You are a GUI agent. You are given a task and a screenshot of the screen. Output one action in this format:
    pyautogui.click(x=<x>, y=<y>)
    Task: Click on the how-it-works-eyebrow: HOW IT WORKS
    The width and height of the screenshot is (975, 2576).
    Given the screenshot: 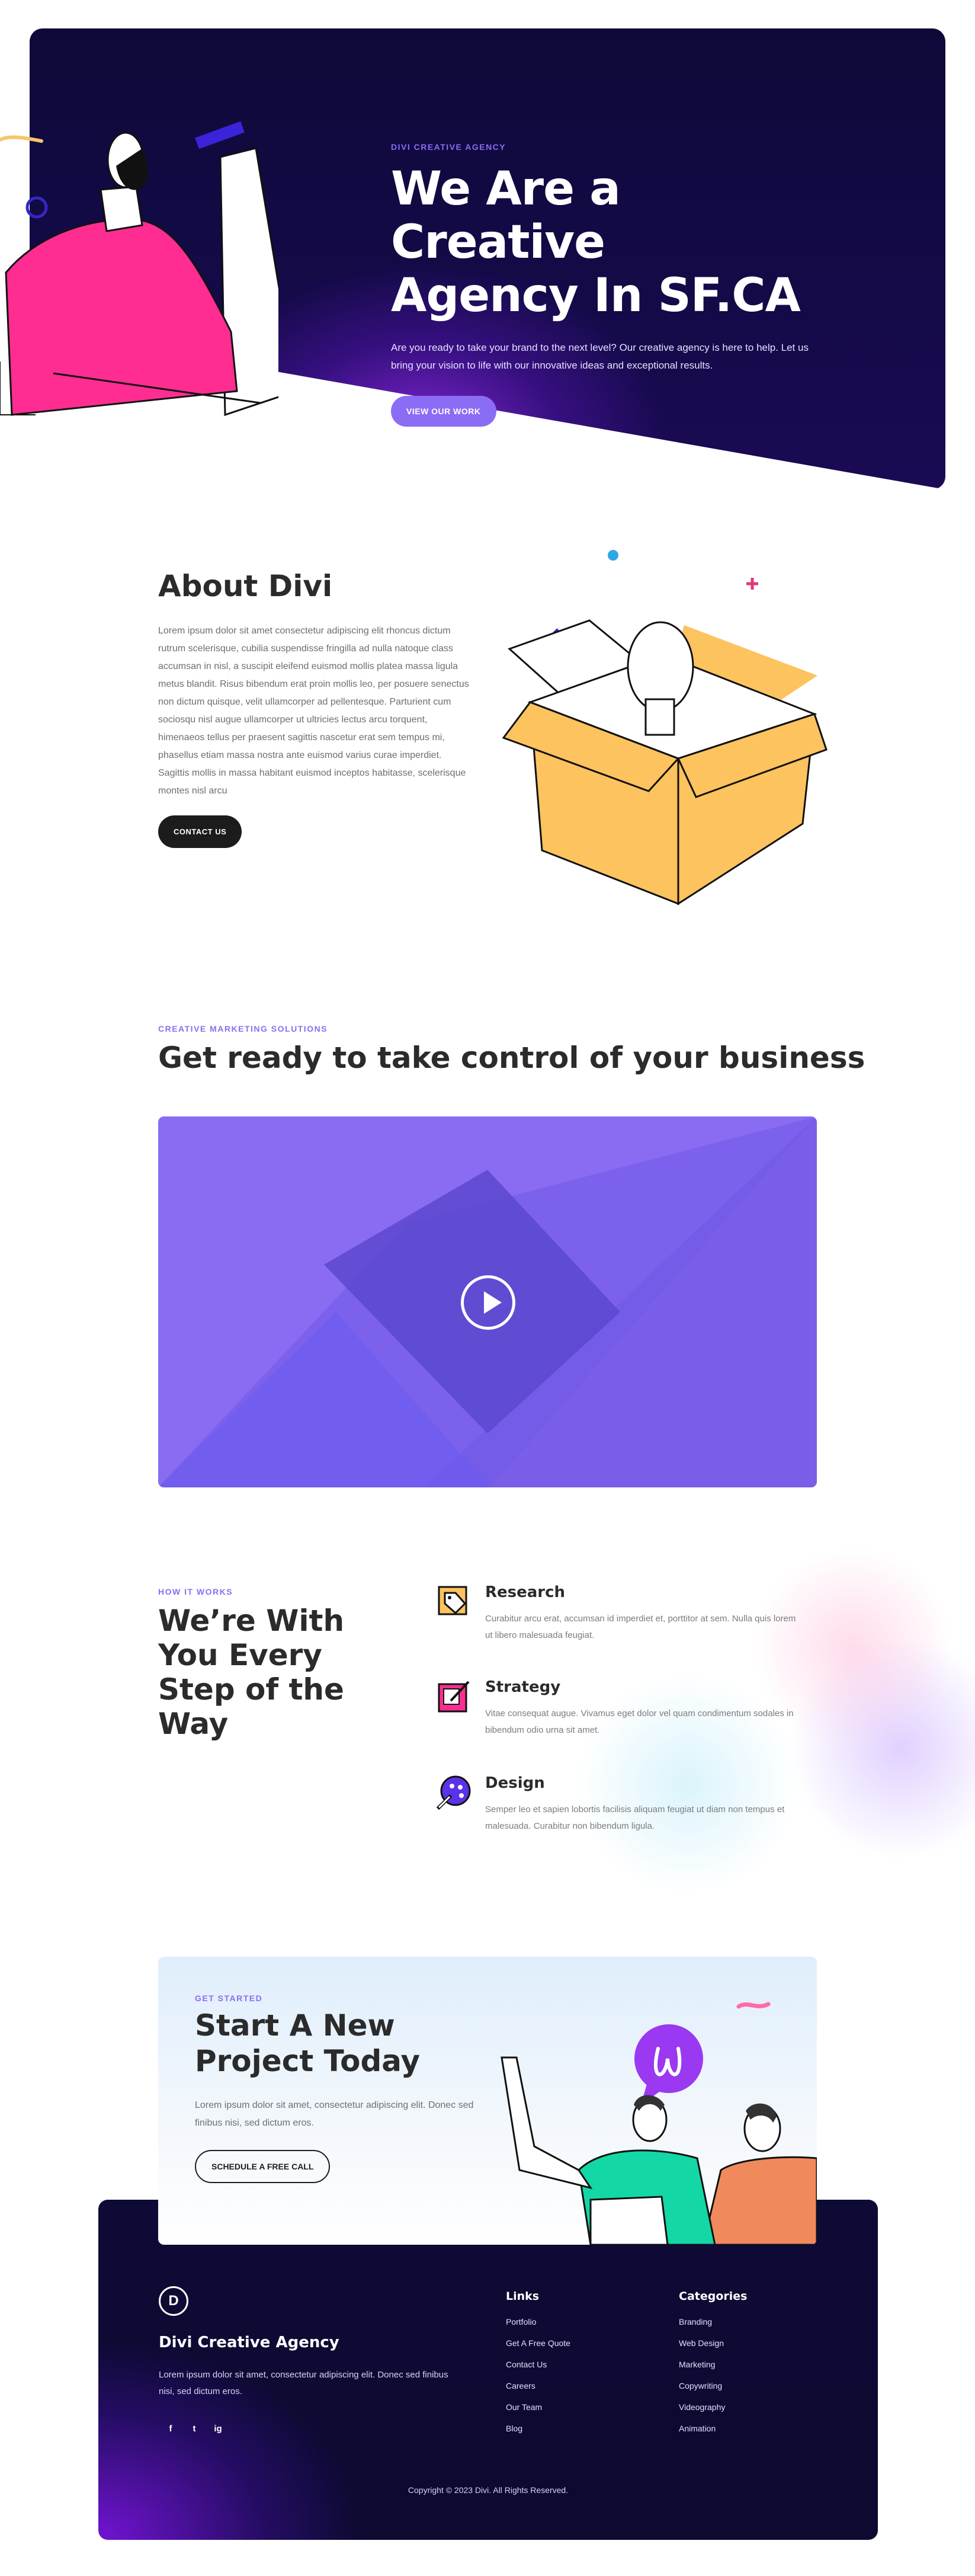 What is the action you would take?
    pyautogui.click(x=195, y=1591)
    